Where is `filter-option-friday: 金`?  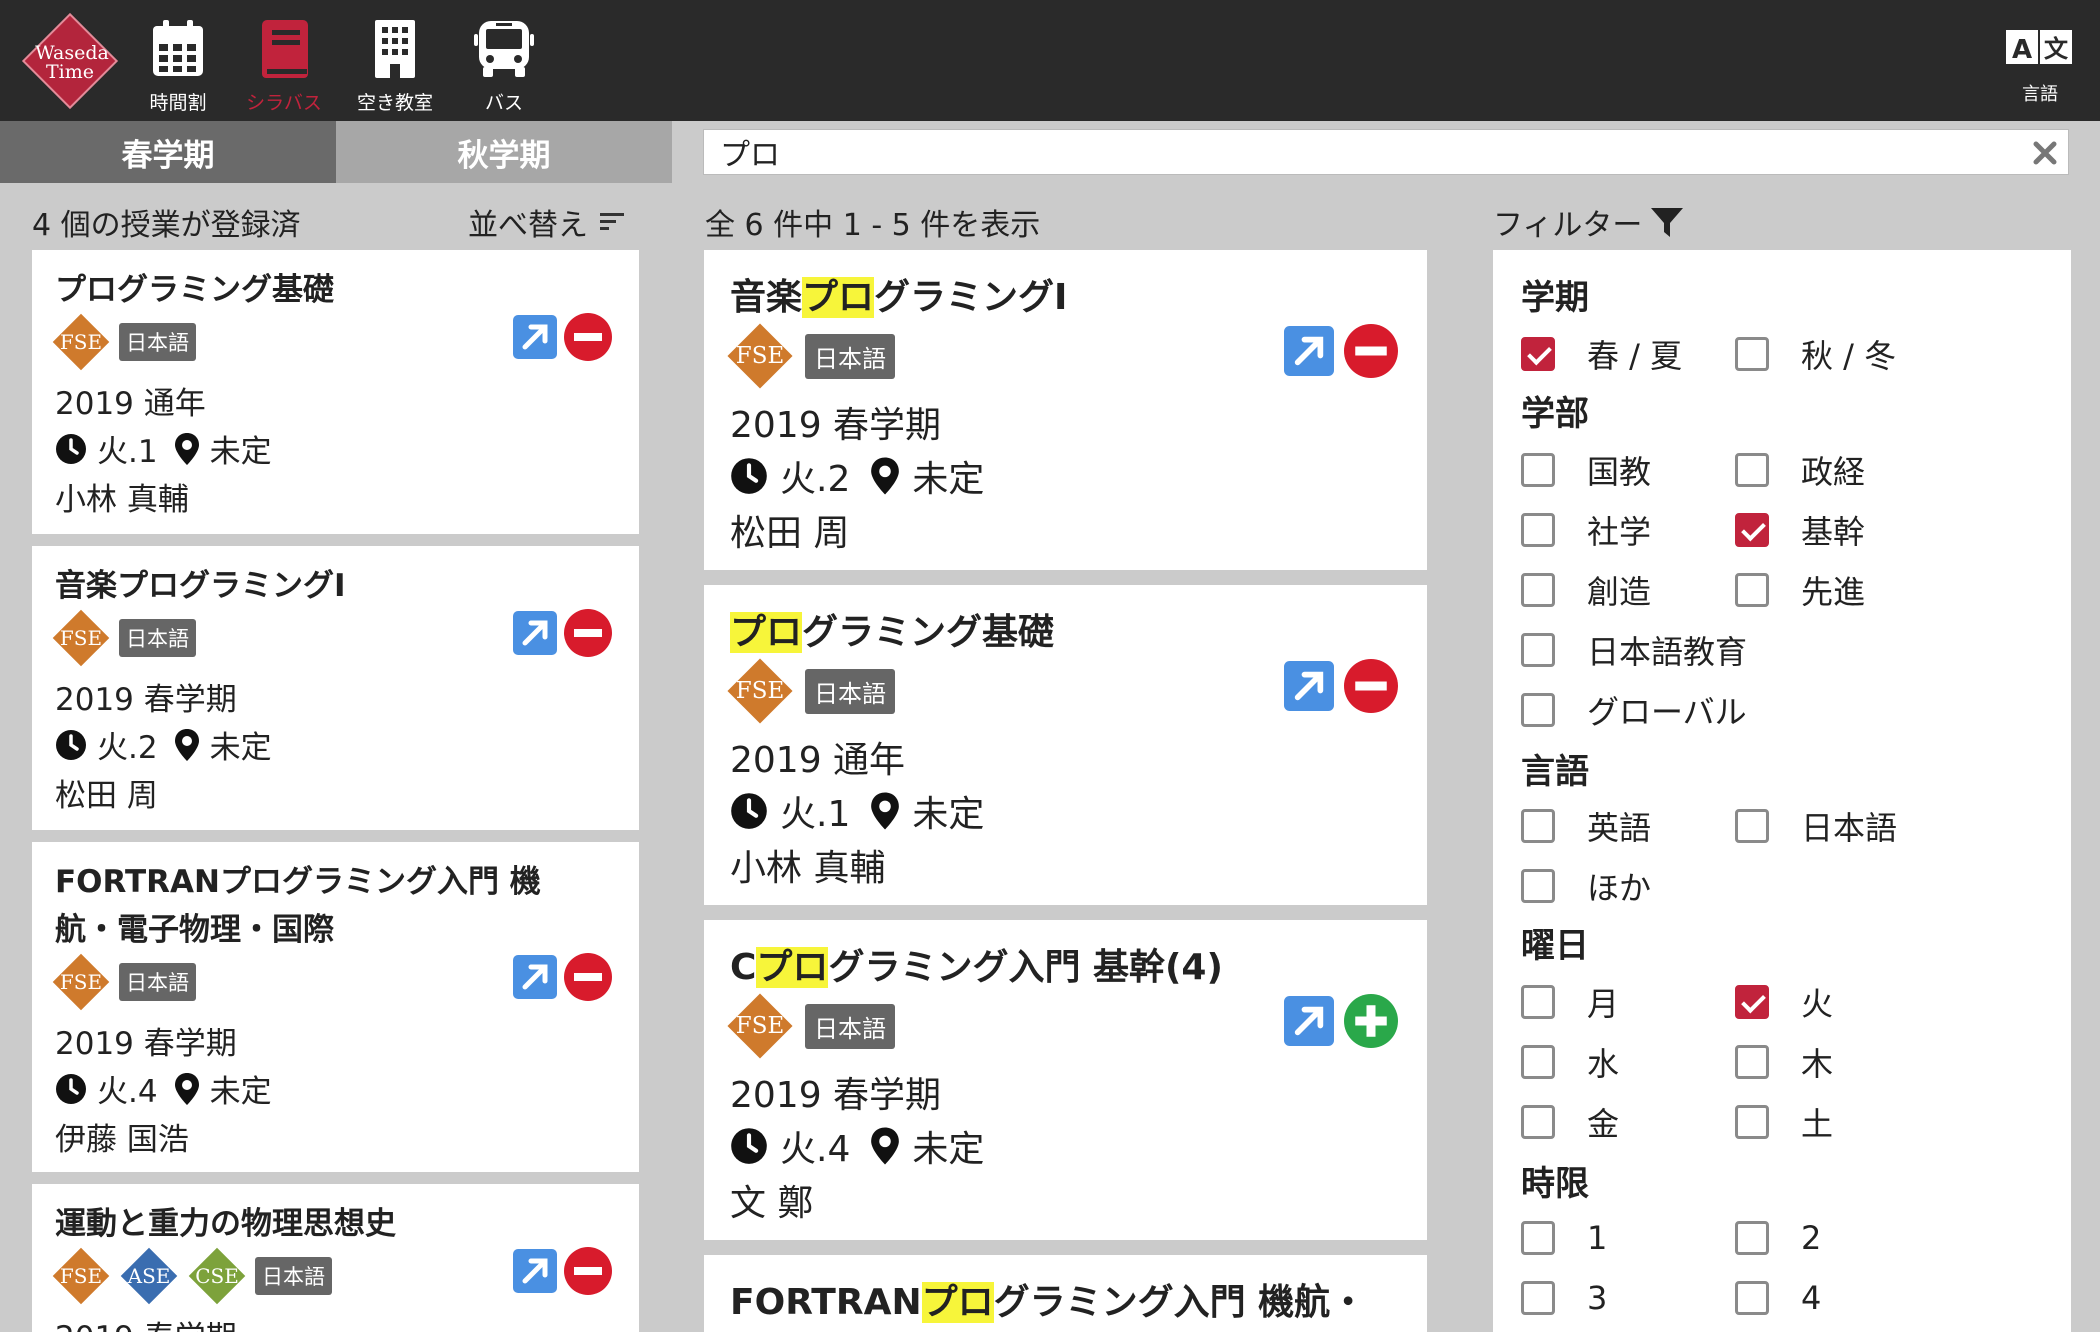
filter-option-friday: 金 is located at coordinates (1570, 1122).